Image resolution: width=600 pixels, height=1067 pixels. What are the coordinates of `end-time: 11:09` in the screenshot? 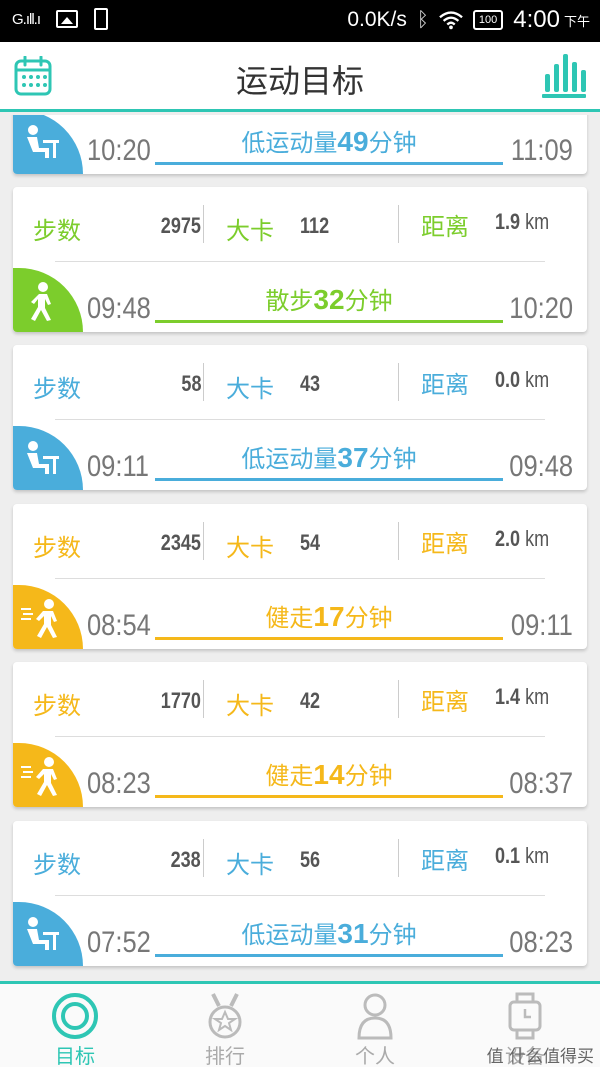 It's located at (542, 150).